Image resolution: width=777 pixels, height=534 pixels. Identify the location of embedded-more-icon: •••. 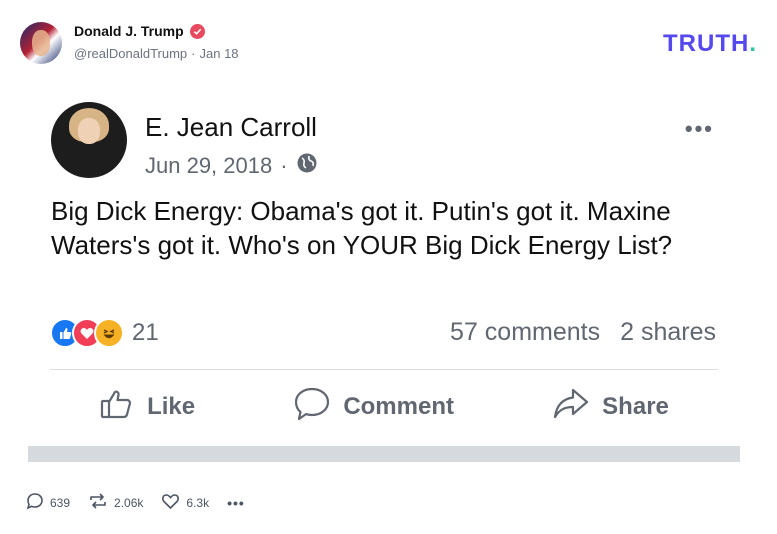
(699, 128).